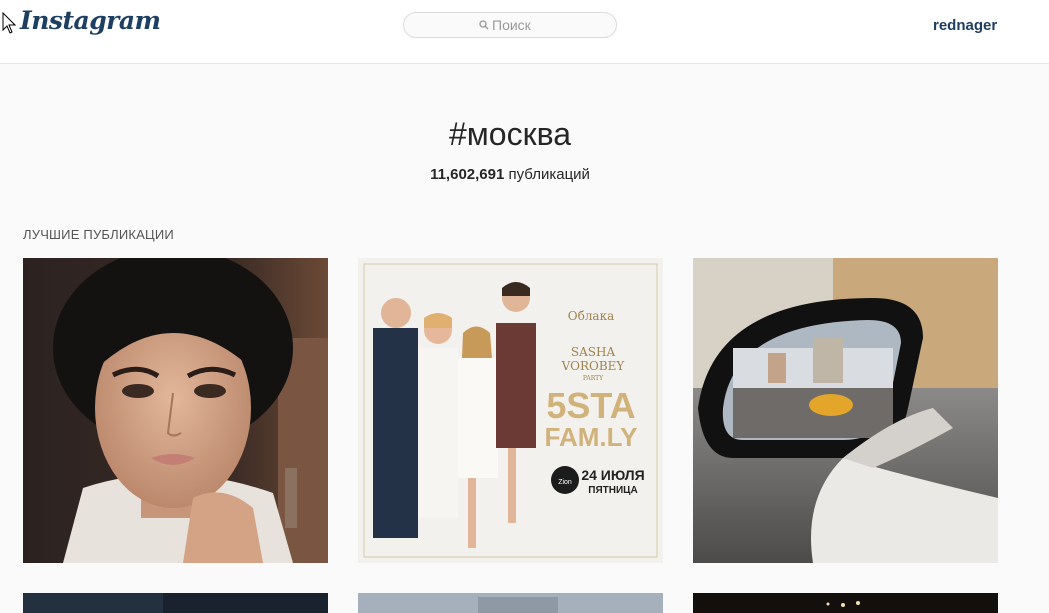  I want to click on poster-band-name-2: FAM.LY, so click(591, 437).